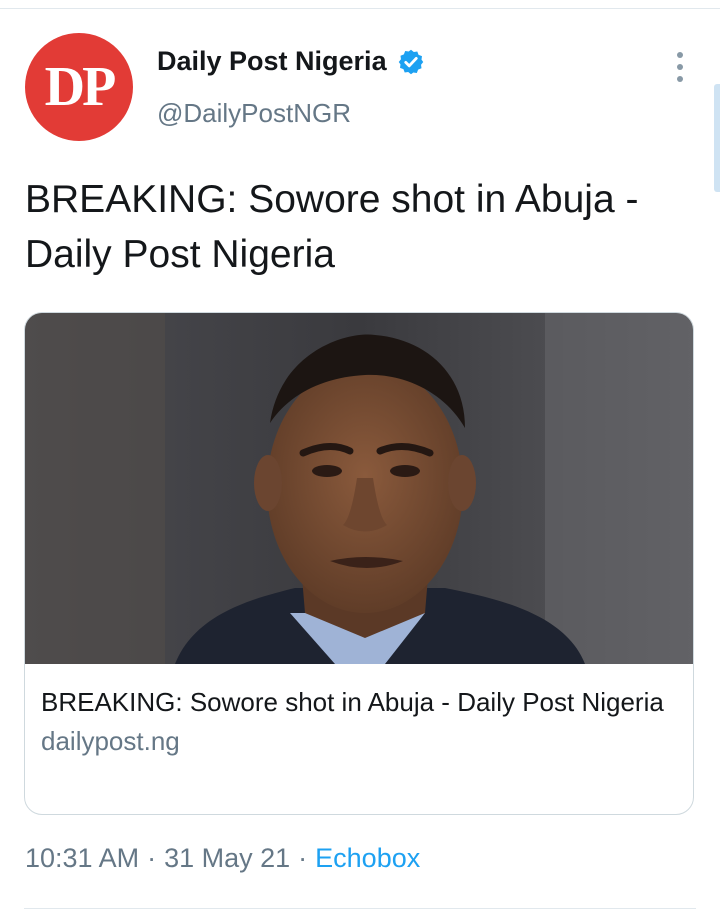  Describe the element at coordinates (410, 61) in the screenshot. I see `verified-badge-icon` at that location.